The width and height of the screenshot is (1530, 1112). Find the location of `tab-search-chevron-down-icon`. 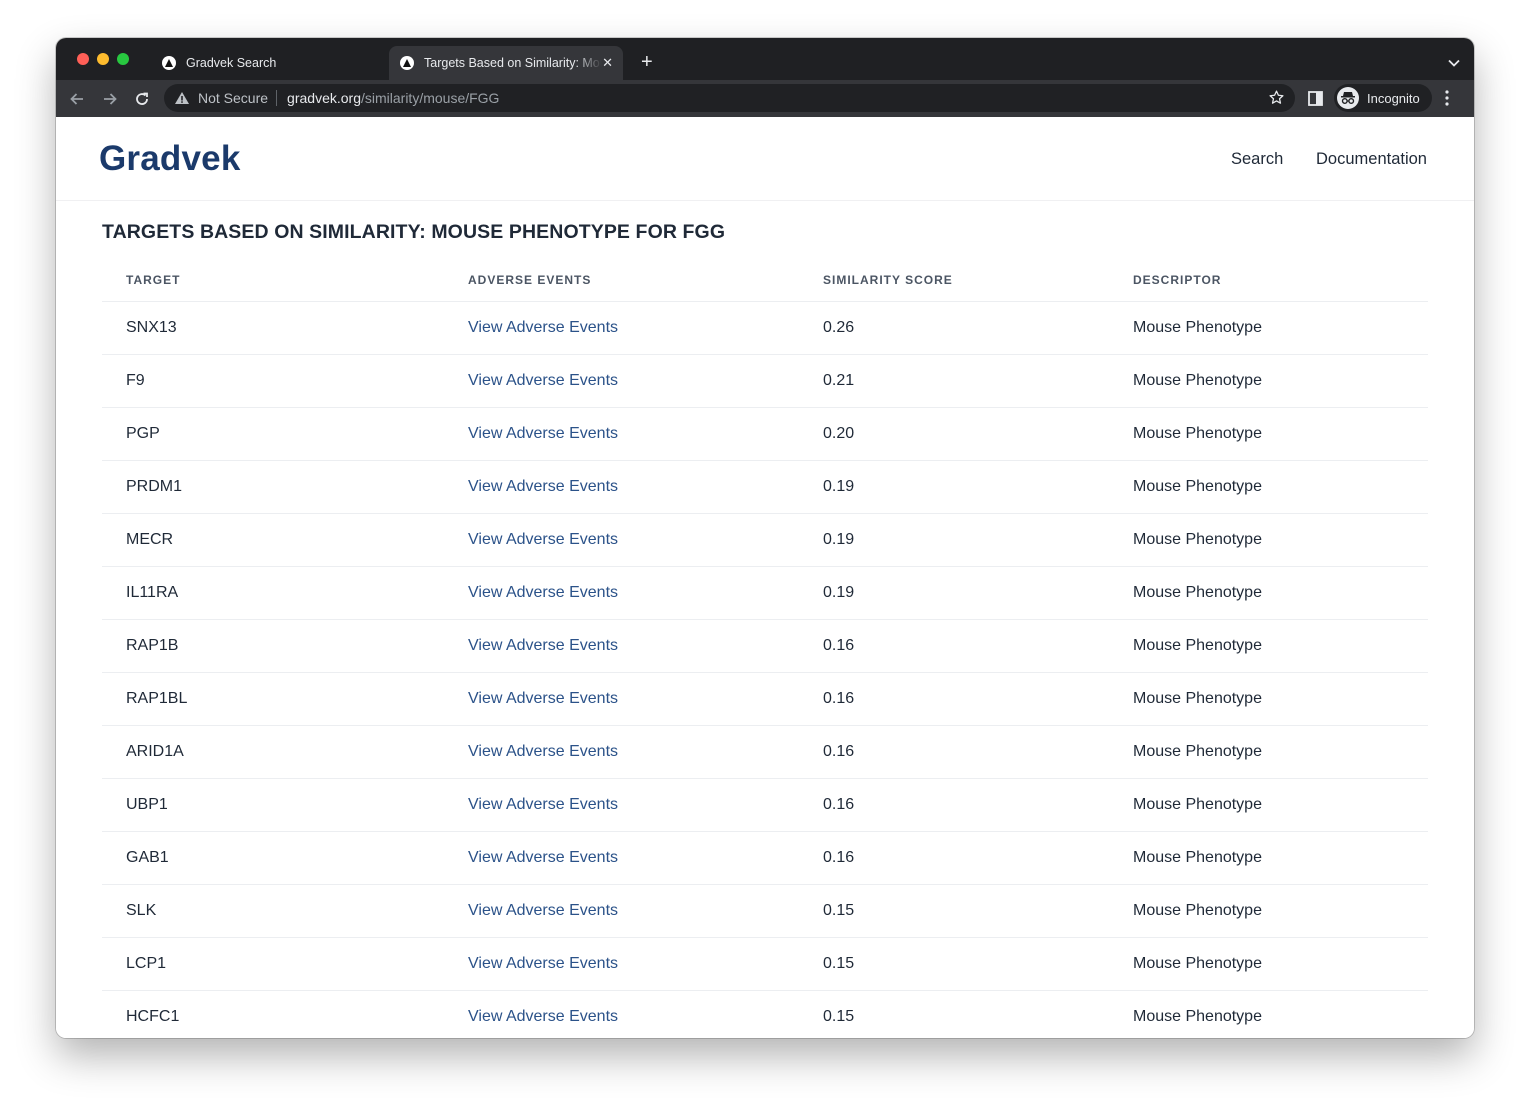

tab-search-chevron-down-icon is located at coordinates (1454, 63).